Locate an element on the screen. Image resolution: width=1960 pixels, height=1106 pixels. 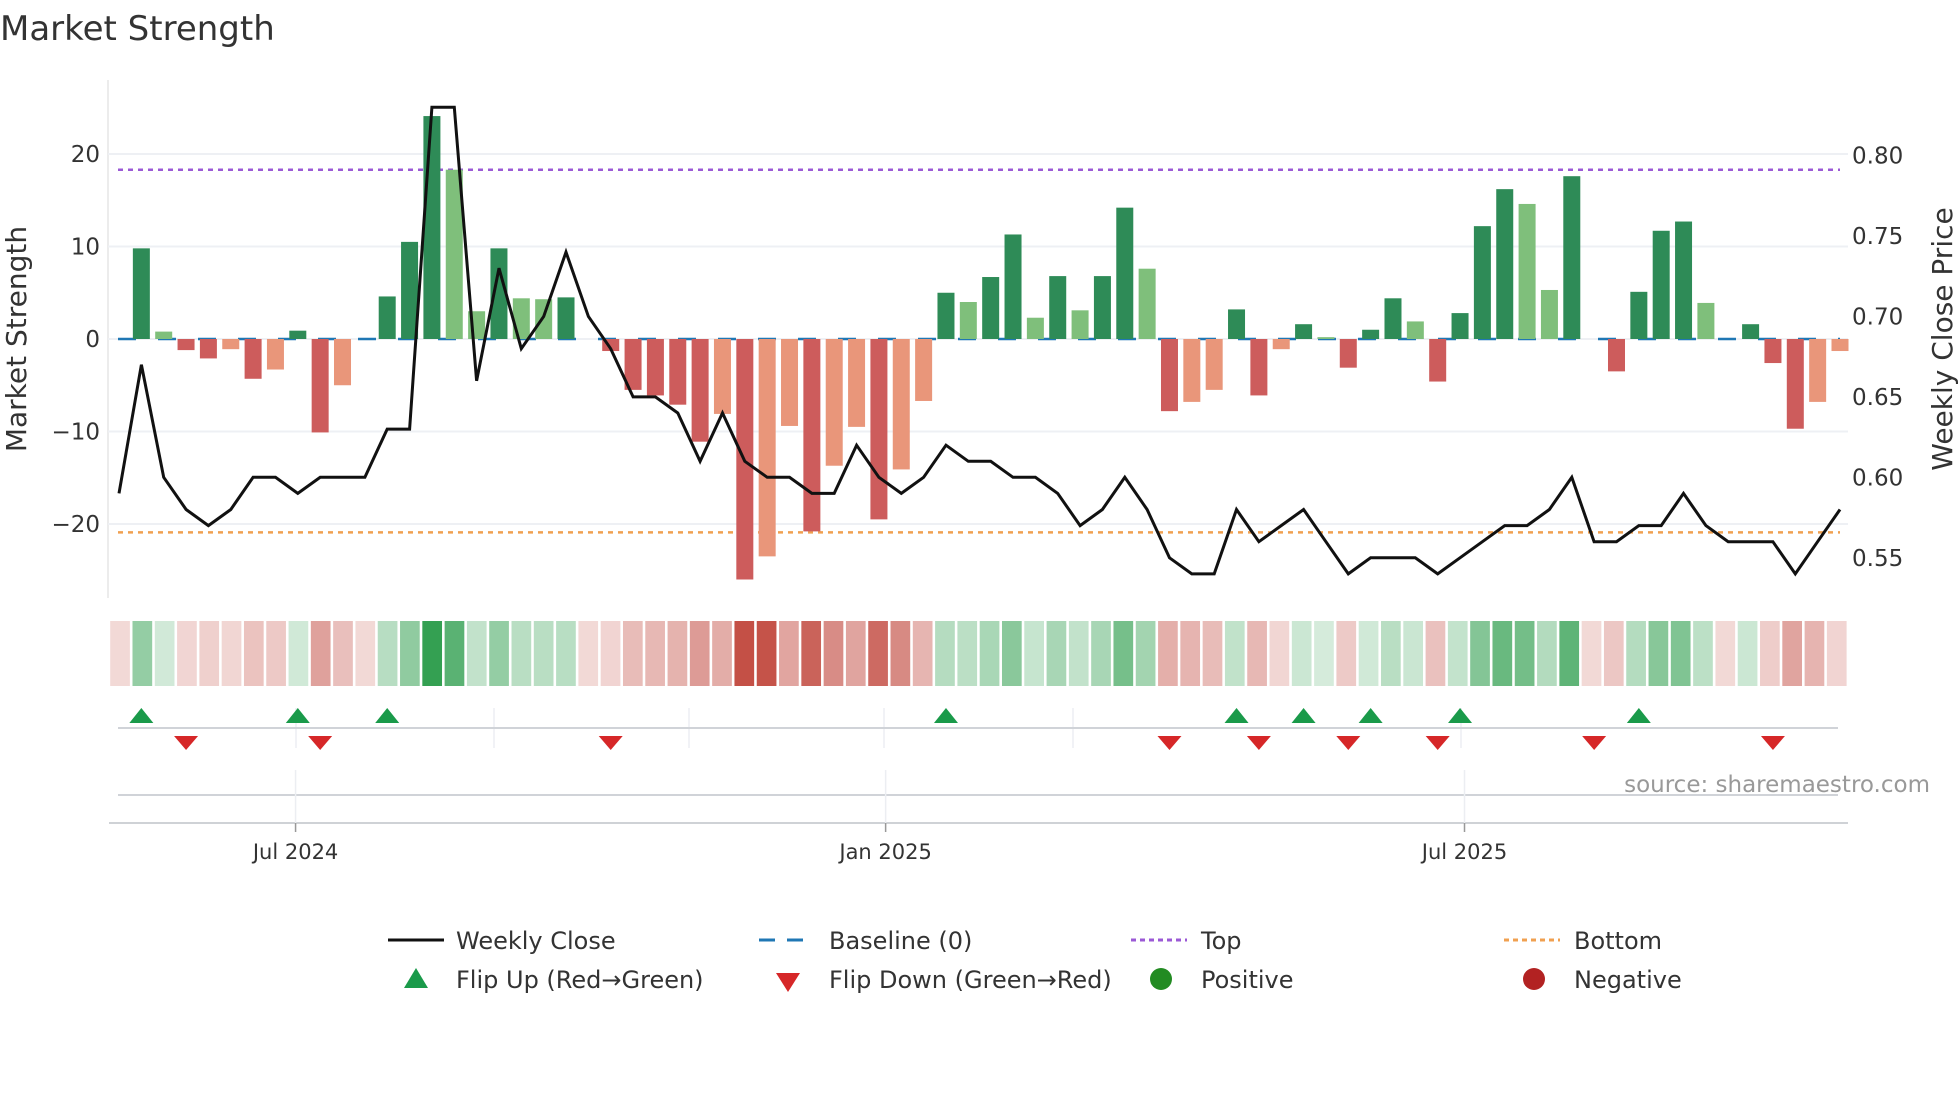
y2-tick-label: 0.60 is located at coordinates (1877, 478).